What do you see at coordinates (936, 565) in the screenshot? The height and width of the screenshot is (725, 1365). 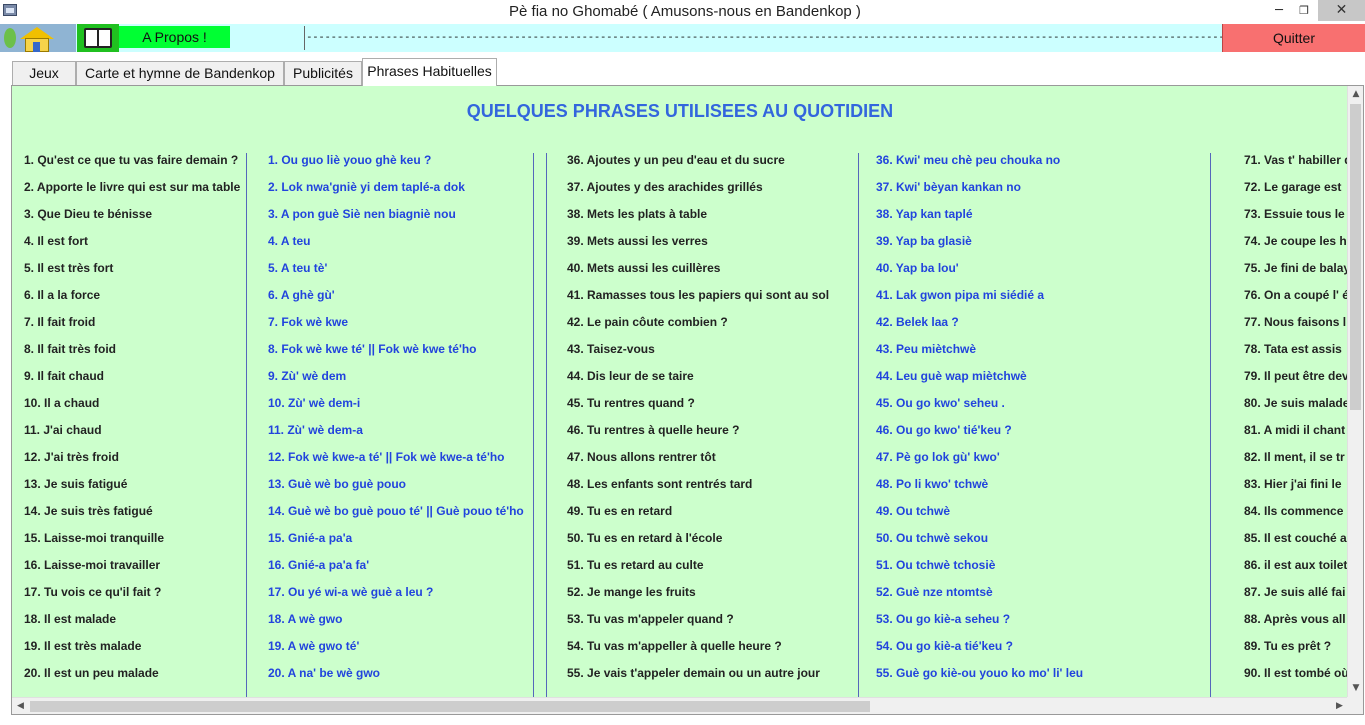 I see `phrase-item: 51. Ou tchwè tchosiè` at bounding box center [936, 565].